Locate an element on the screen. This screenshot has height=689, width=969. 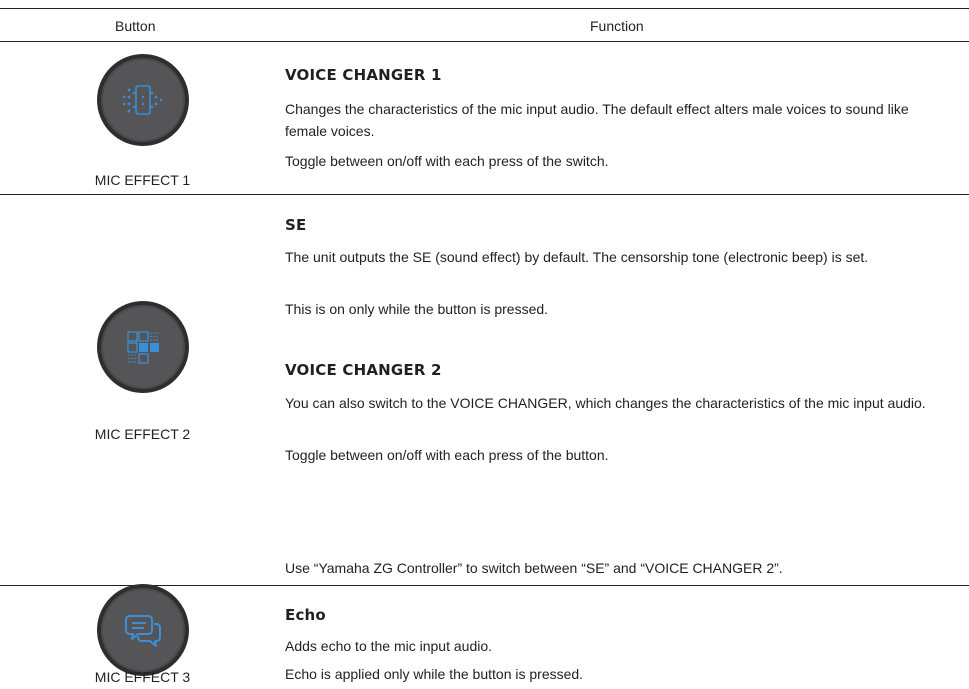
mic-effect-3-button is located at coordinates (143, 630).